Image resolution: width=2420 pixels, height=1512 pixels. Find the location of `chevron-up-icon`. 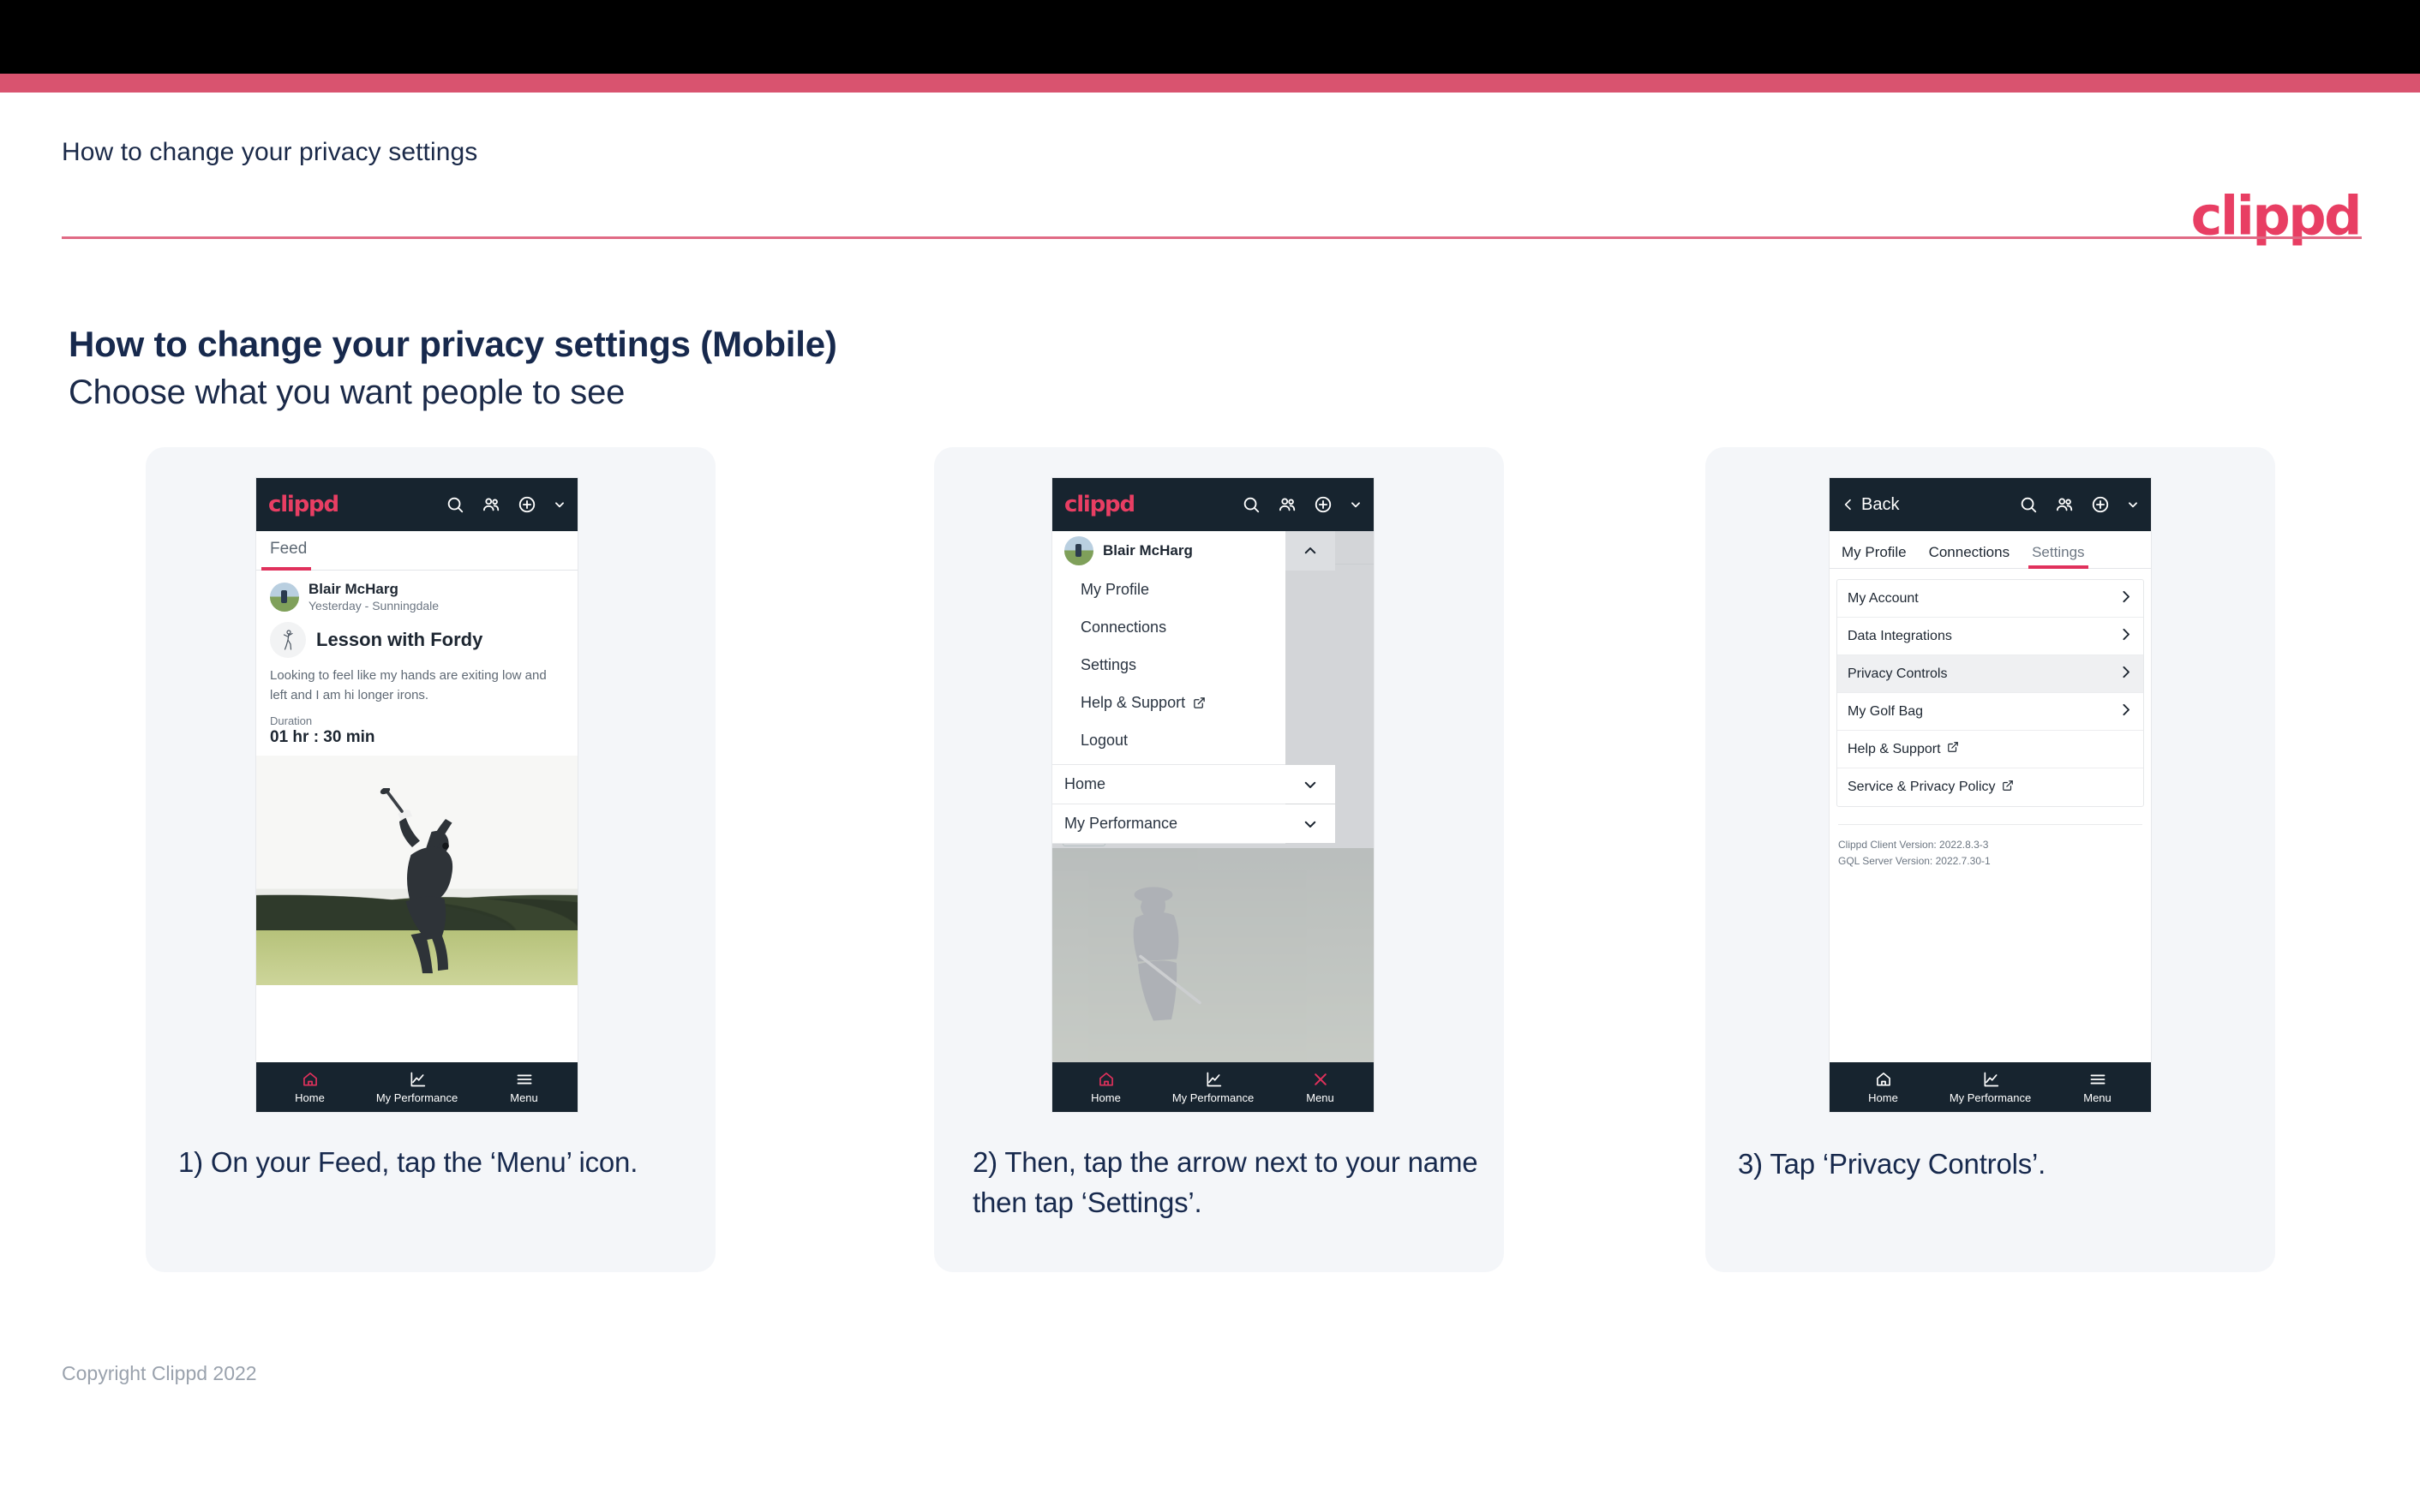

chevron-up-icon is located at coordinates (1310, 551).